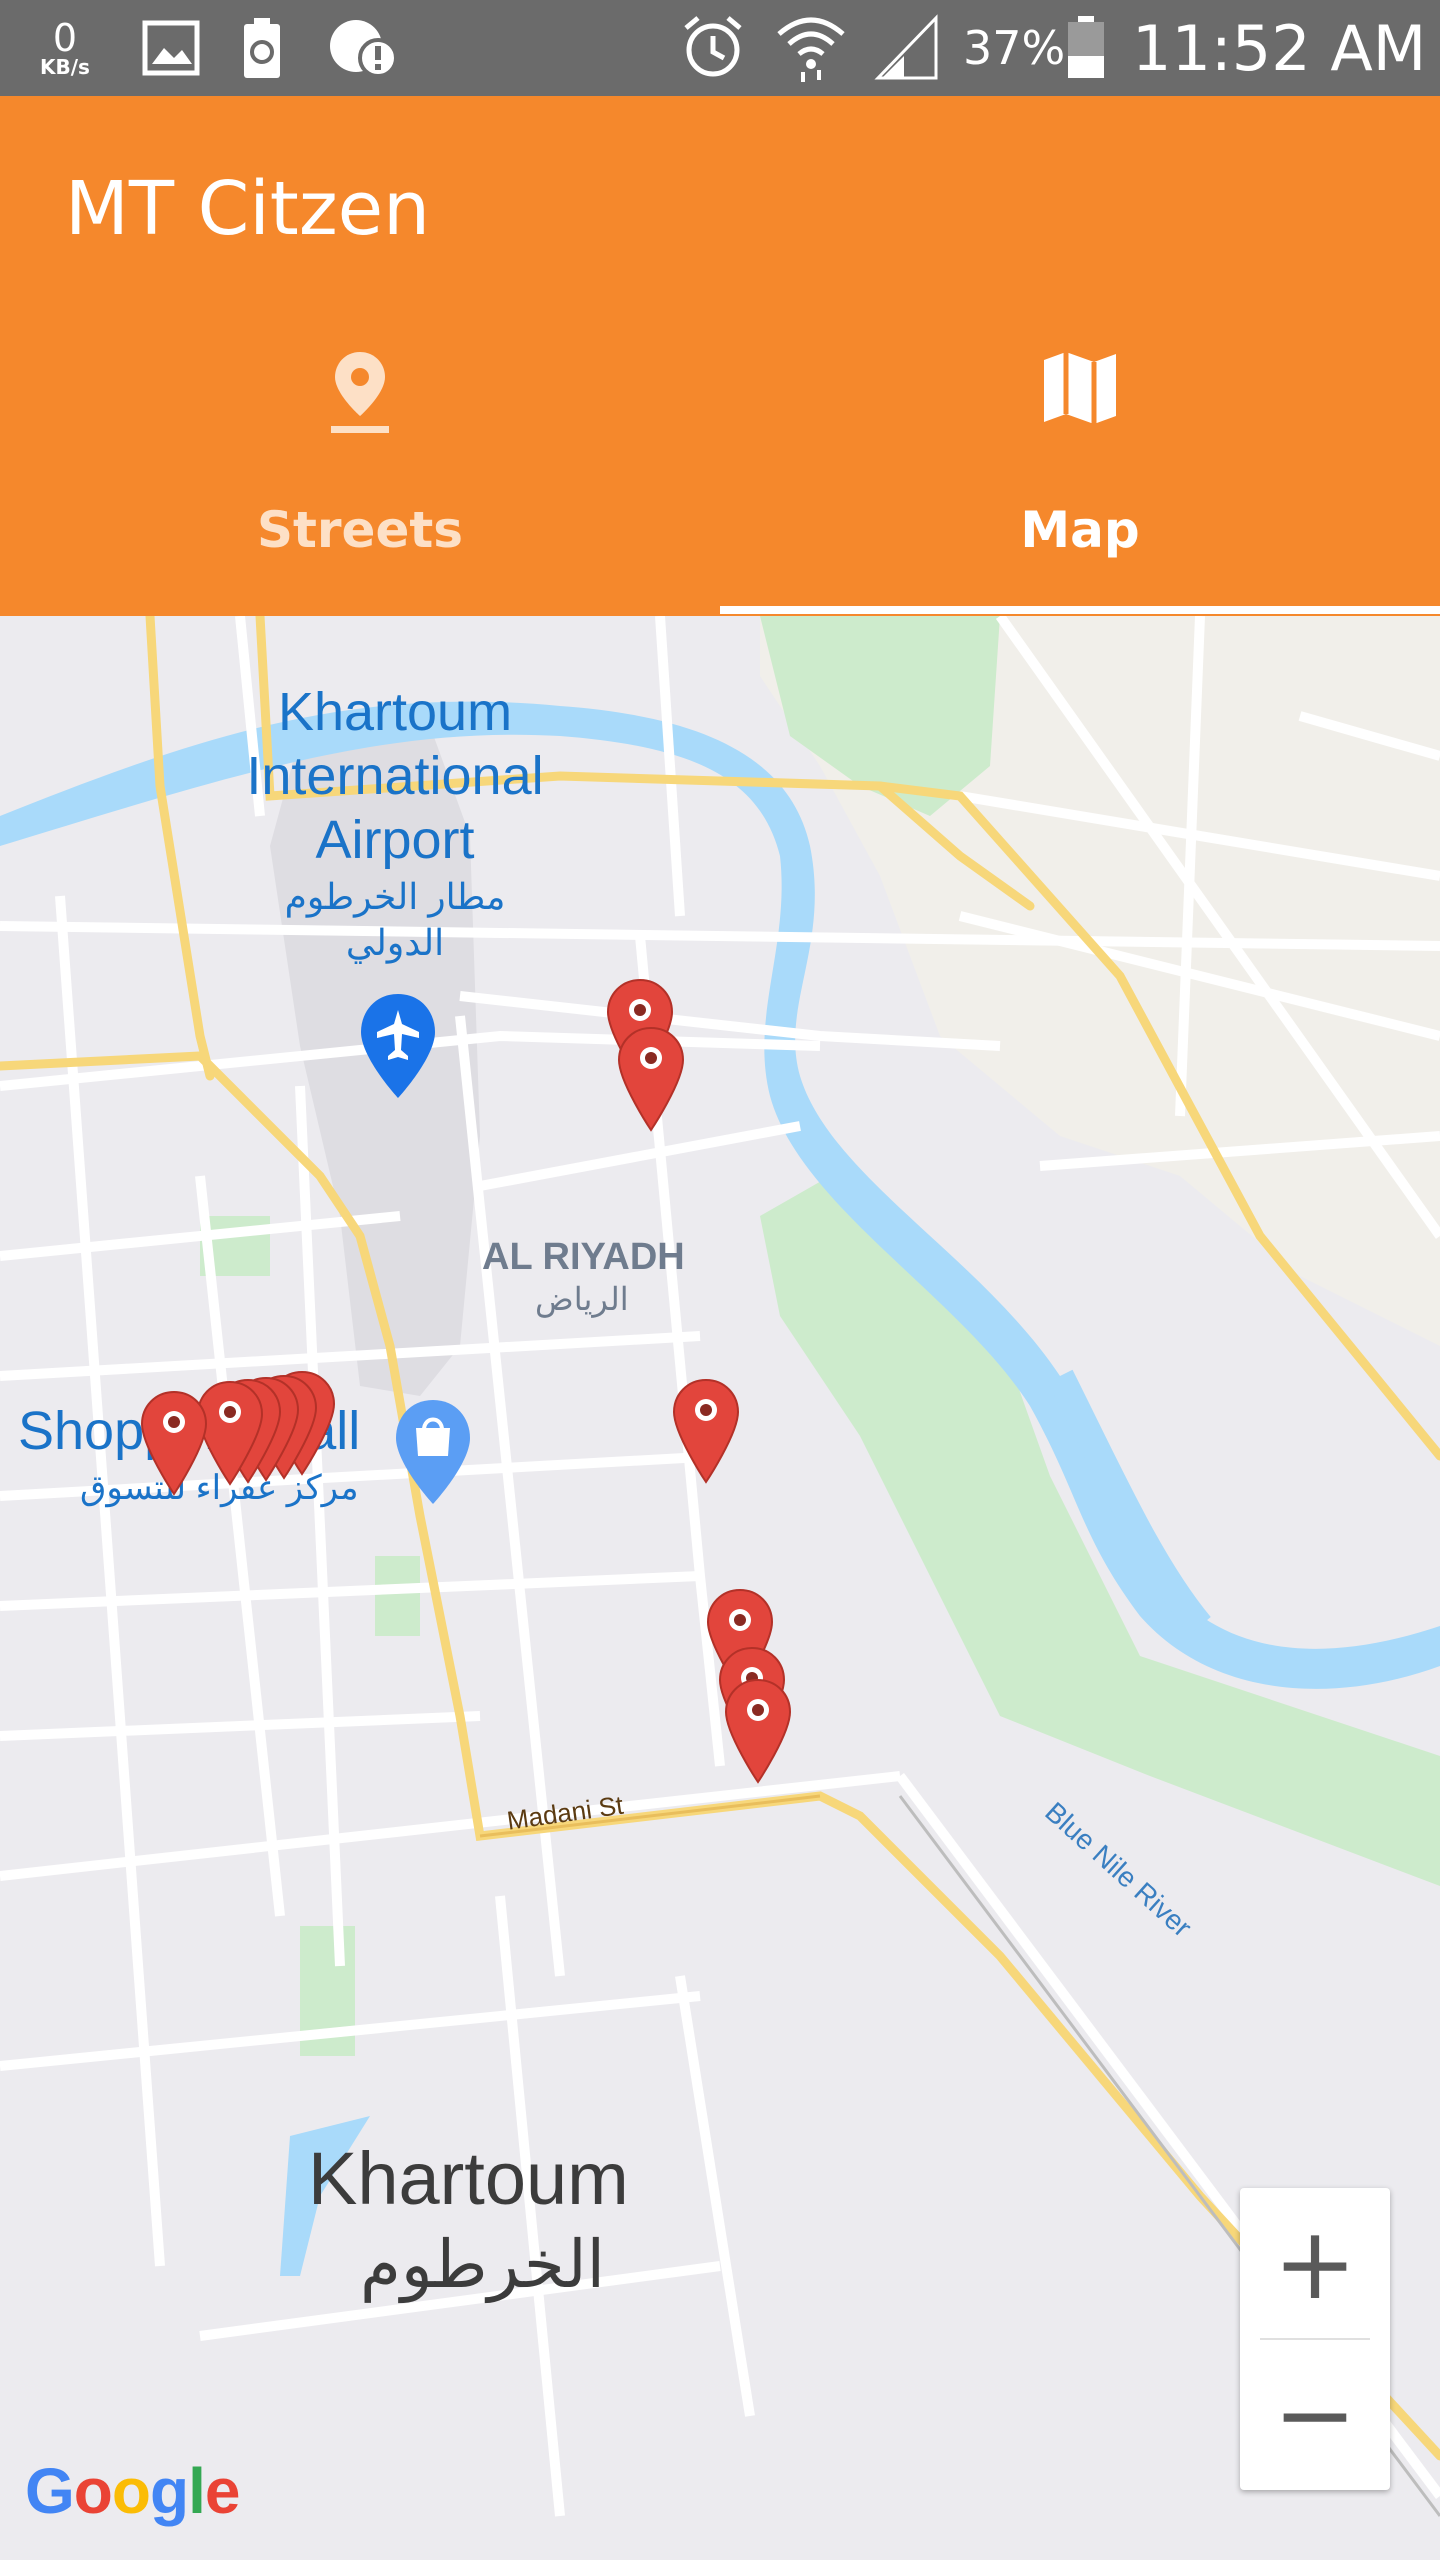 The width and height of the screenshot is (1440, 2560). What do you see at coordinates (65, 38) in the screenshot?
I see `network-speed-value: 0` at bounding box center [65, 38].